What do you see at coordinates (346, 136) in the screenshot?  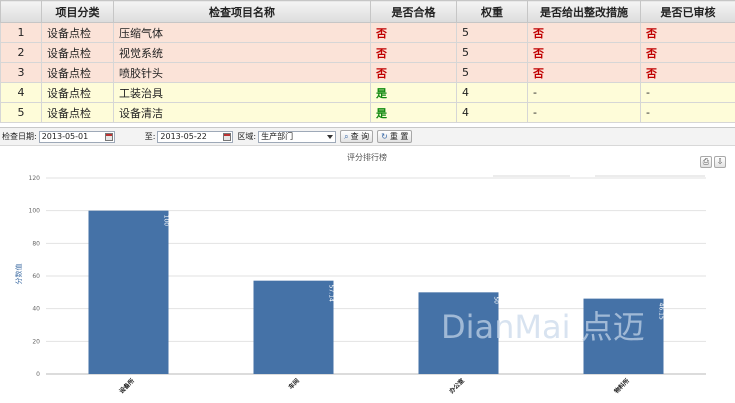 I see `search-icon: ⌕` at bounding box center [346, 136].